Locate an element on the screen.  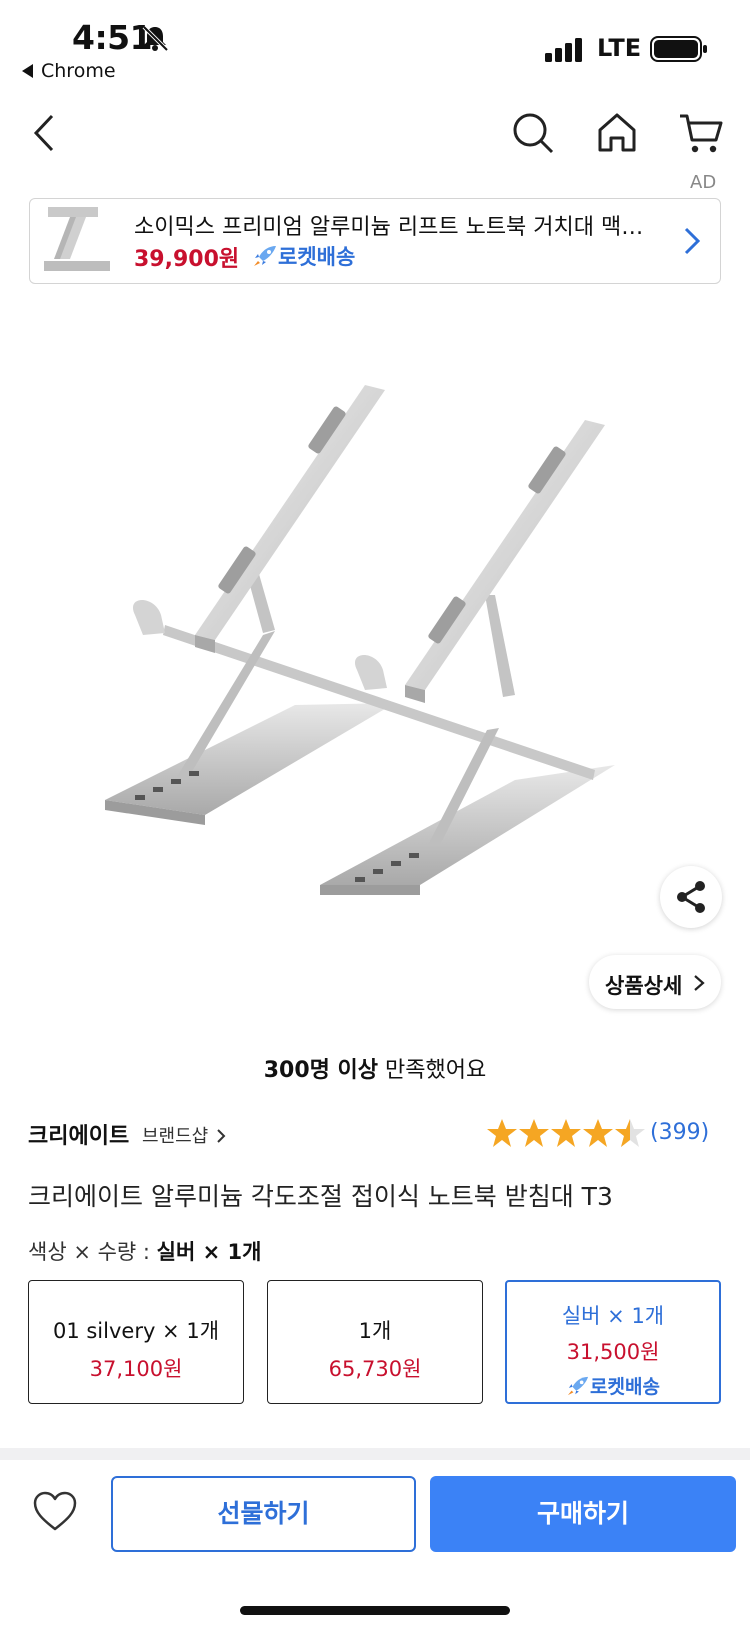
ad-label: AD is located at coordinates (703, 182).